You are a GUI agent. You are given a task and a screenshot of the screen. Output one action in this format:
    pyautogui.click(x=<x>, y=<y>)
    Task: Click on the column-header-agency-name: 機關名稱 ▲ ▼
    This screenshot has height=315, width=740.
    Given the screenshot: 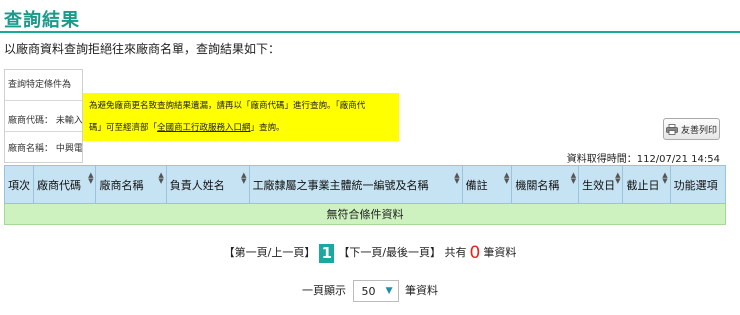 What is the action you would take?
    pyautogui.click(x=545, y=184)
    